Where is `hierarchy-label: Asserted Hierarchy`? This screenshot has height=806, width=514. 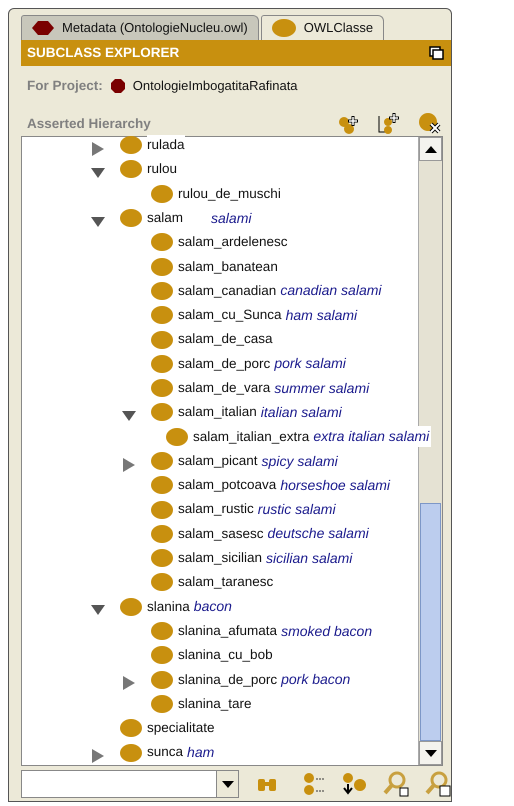 hierarchy-label: Asserted Hierarchy is located at coordinates (89, 123).